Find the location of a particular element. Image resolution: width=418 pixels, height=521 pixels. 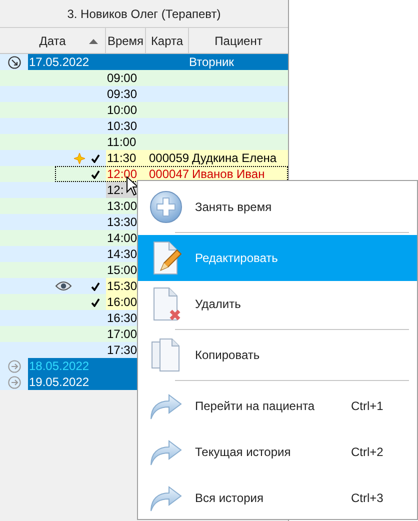

column-header: Карта is located at coordinates (167, 40).